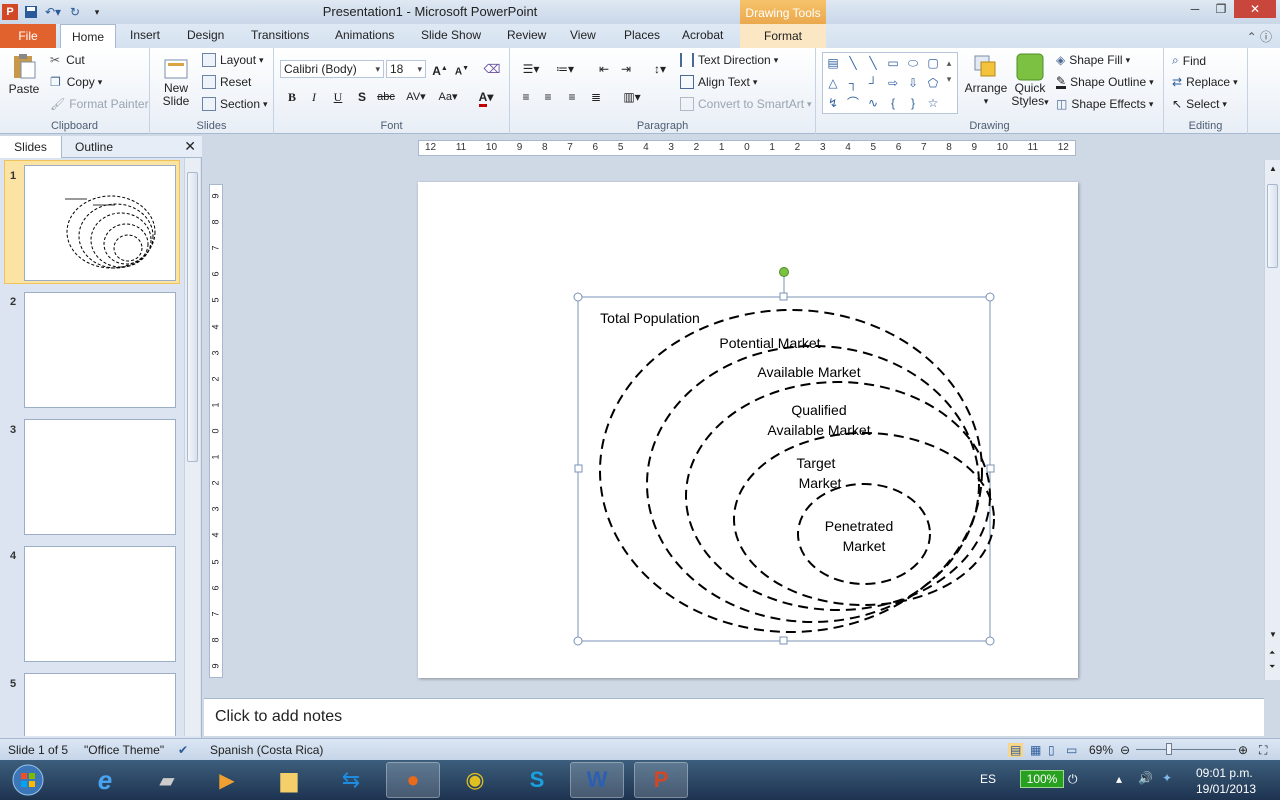 This screenshot has width=1280, height=800. What do you see at coordinates (583, 35) in the screenshot?
I see `tab-view: View` at bounding box center [583, 35].